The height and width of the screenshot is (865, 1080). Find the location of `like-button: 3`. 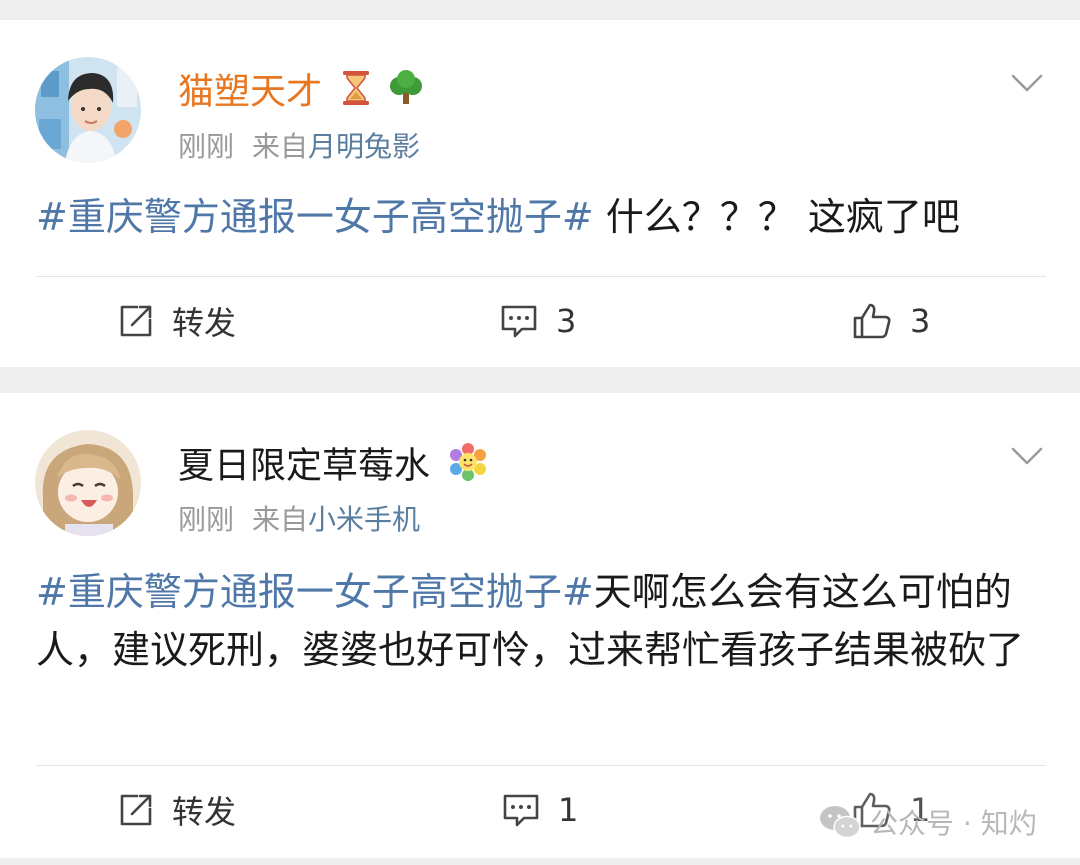

like-button: 3 is located at coordinates (891, 321).